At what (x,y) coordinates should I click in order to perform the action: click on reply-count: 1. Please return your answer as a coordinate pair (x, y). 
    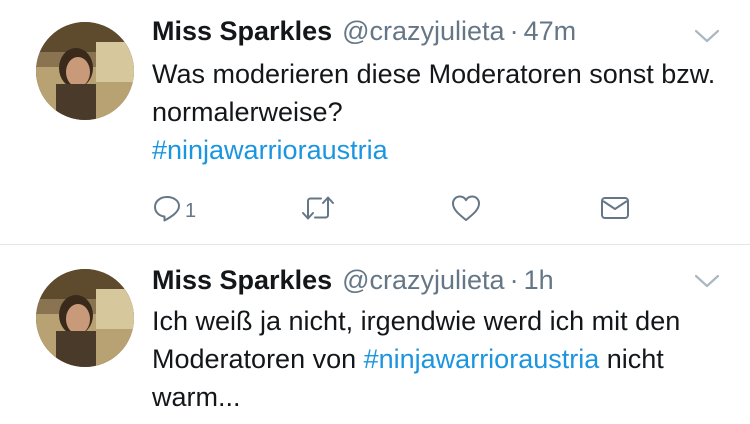
    Looking at the image, I should click on (191, 210).